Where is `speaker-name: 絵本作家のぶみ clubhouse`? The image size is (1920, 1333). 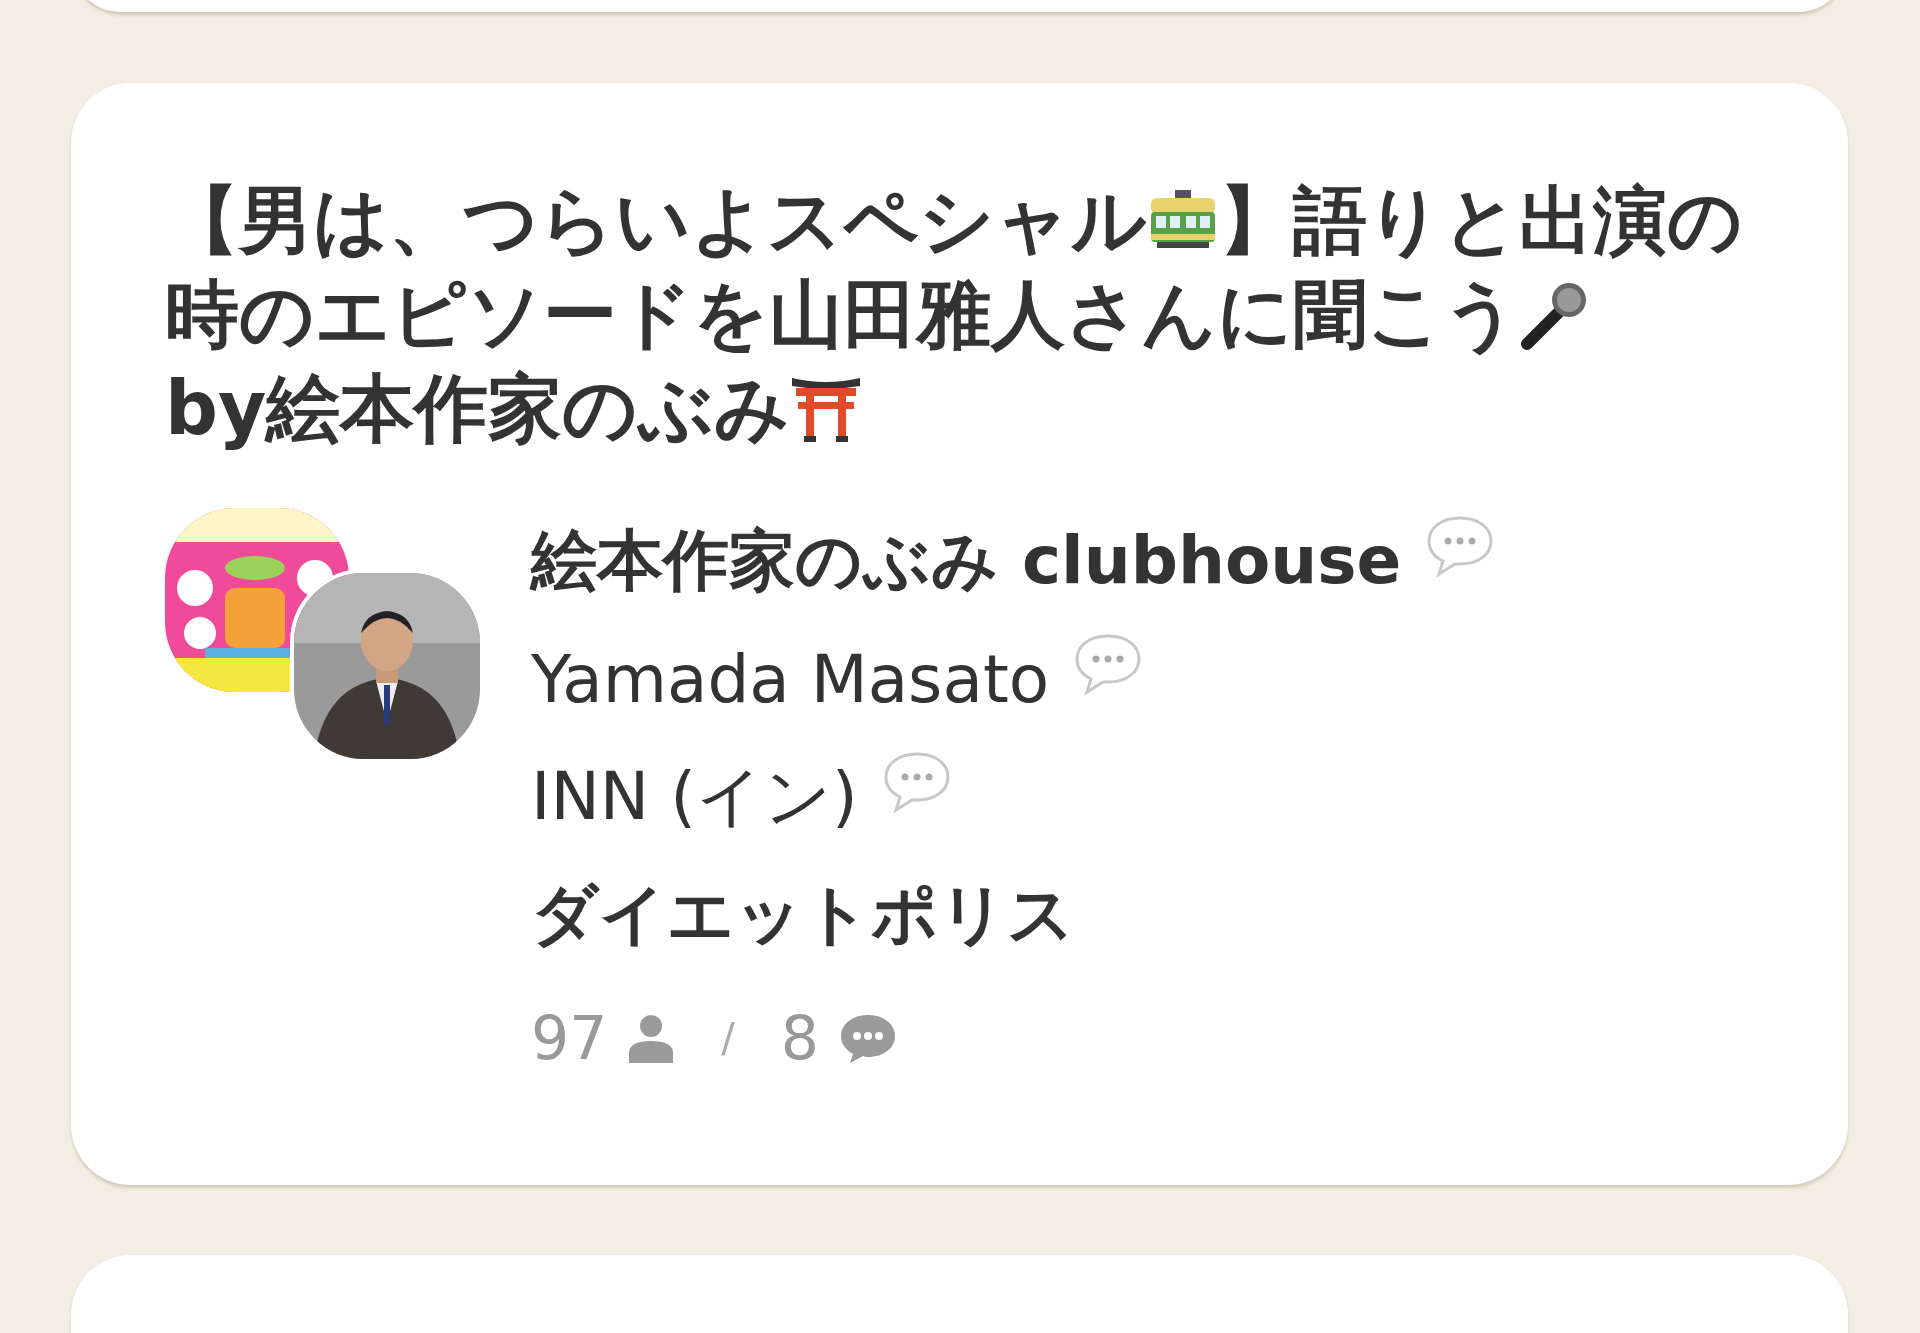
speaker-name: 絵本作家のぶみ clubhouse is located at coordinates (966, 561).